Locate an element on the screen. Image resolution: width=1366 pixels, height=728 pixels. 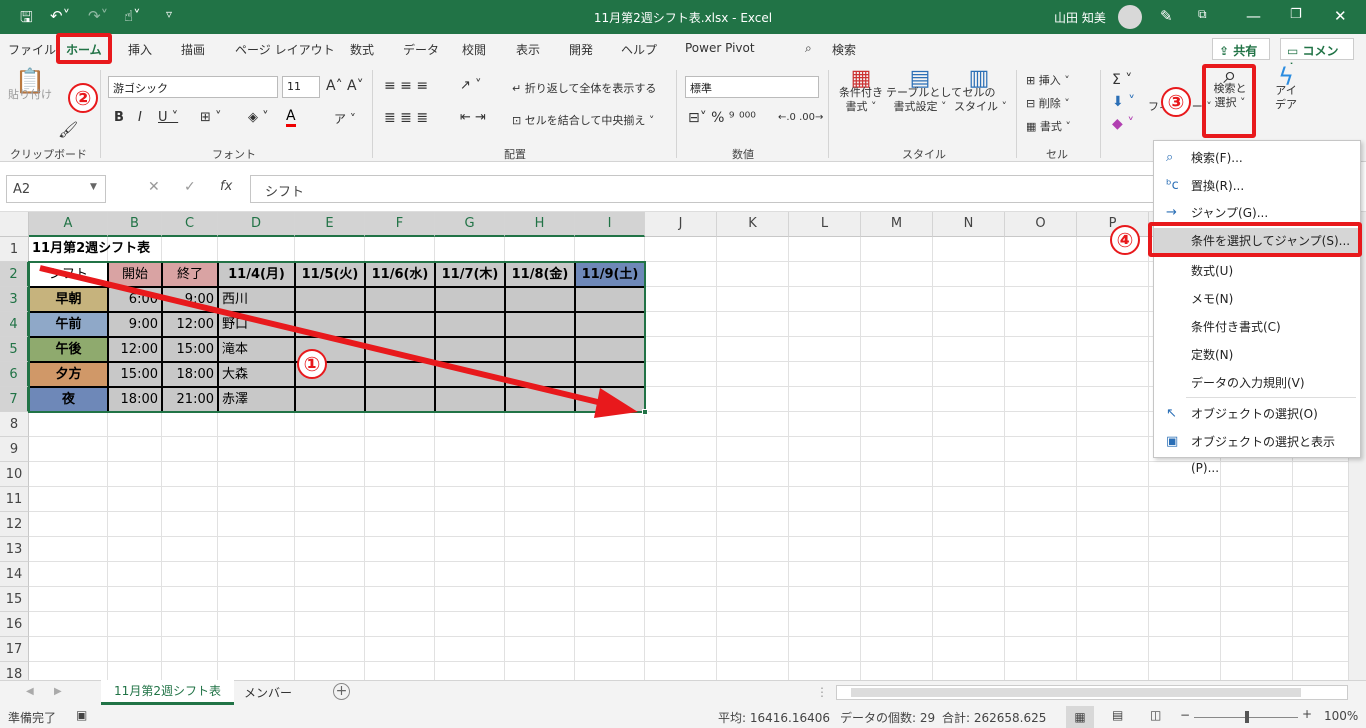
row-header-4: 4 is located at coordinates (14, 324).